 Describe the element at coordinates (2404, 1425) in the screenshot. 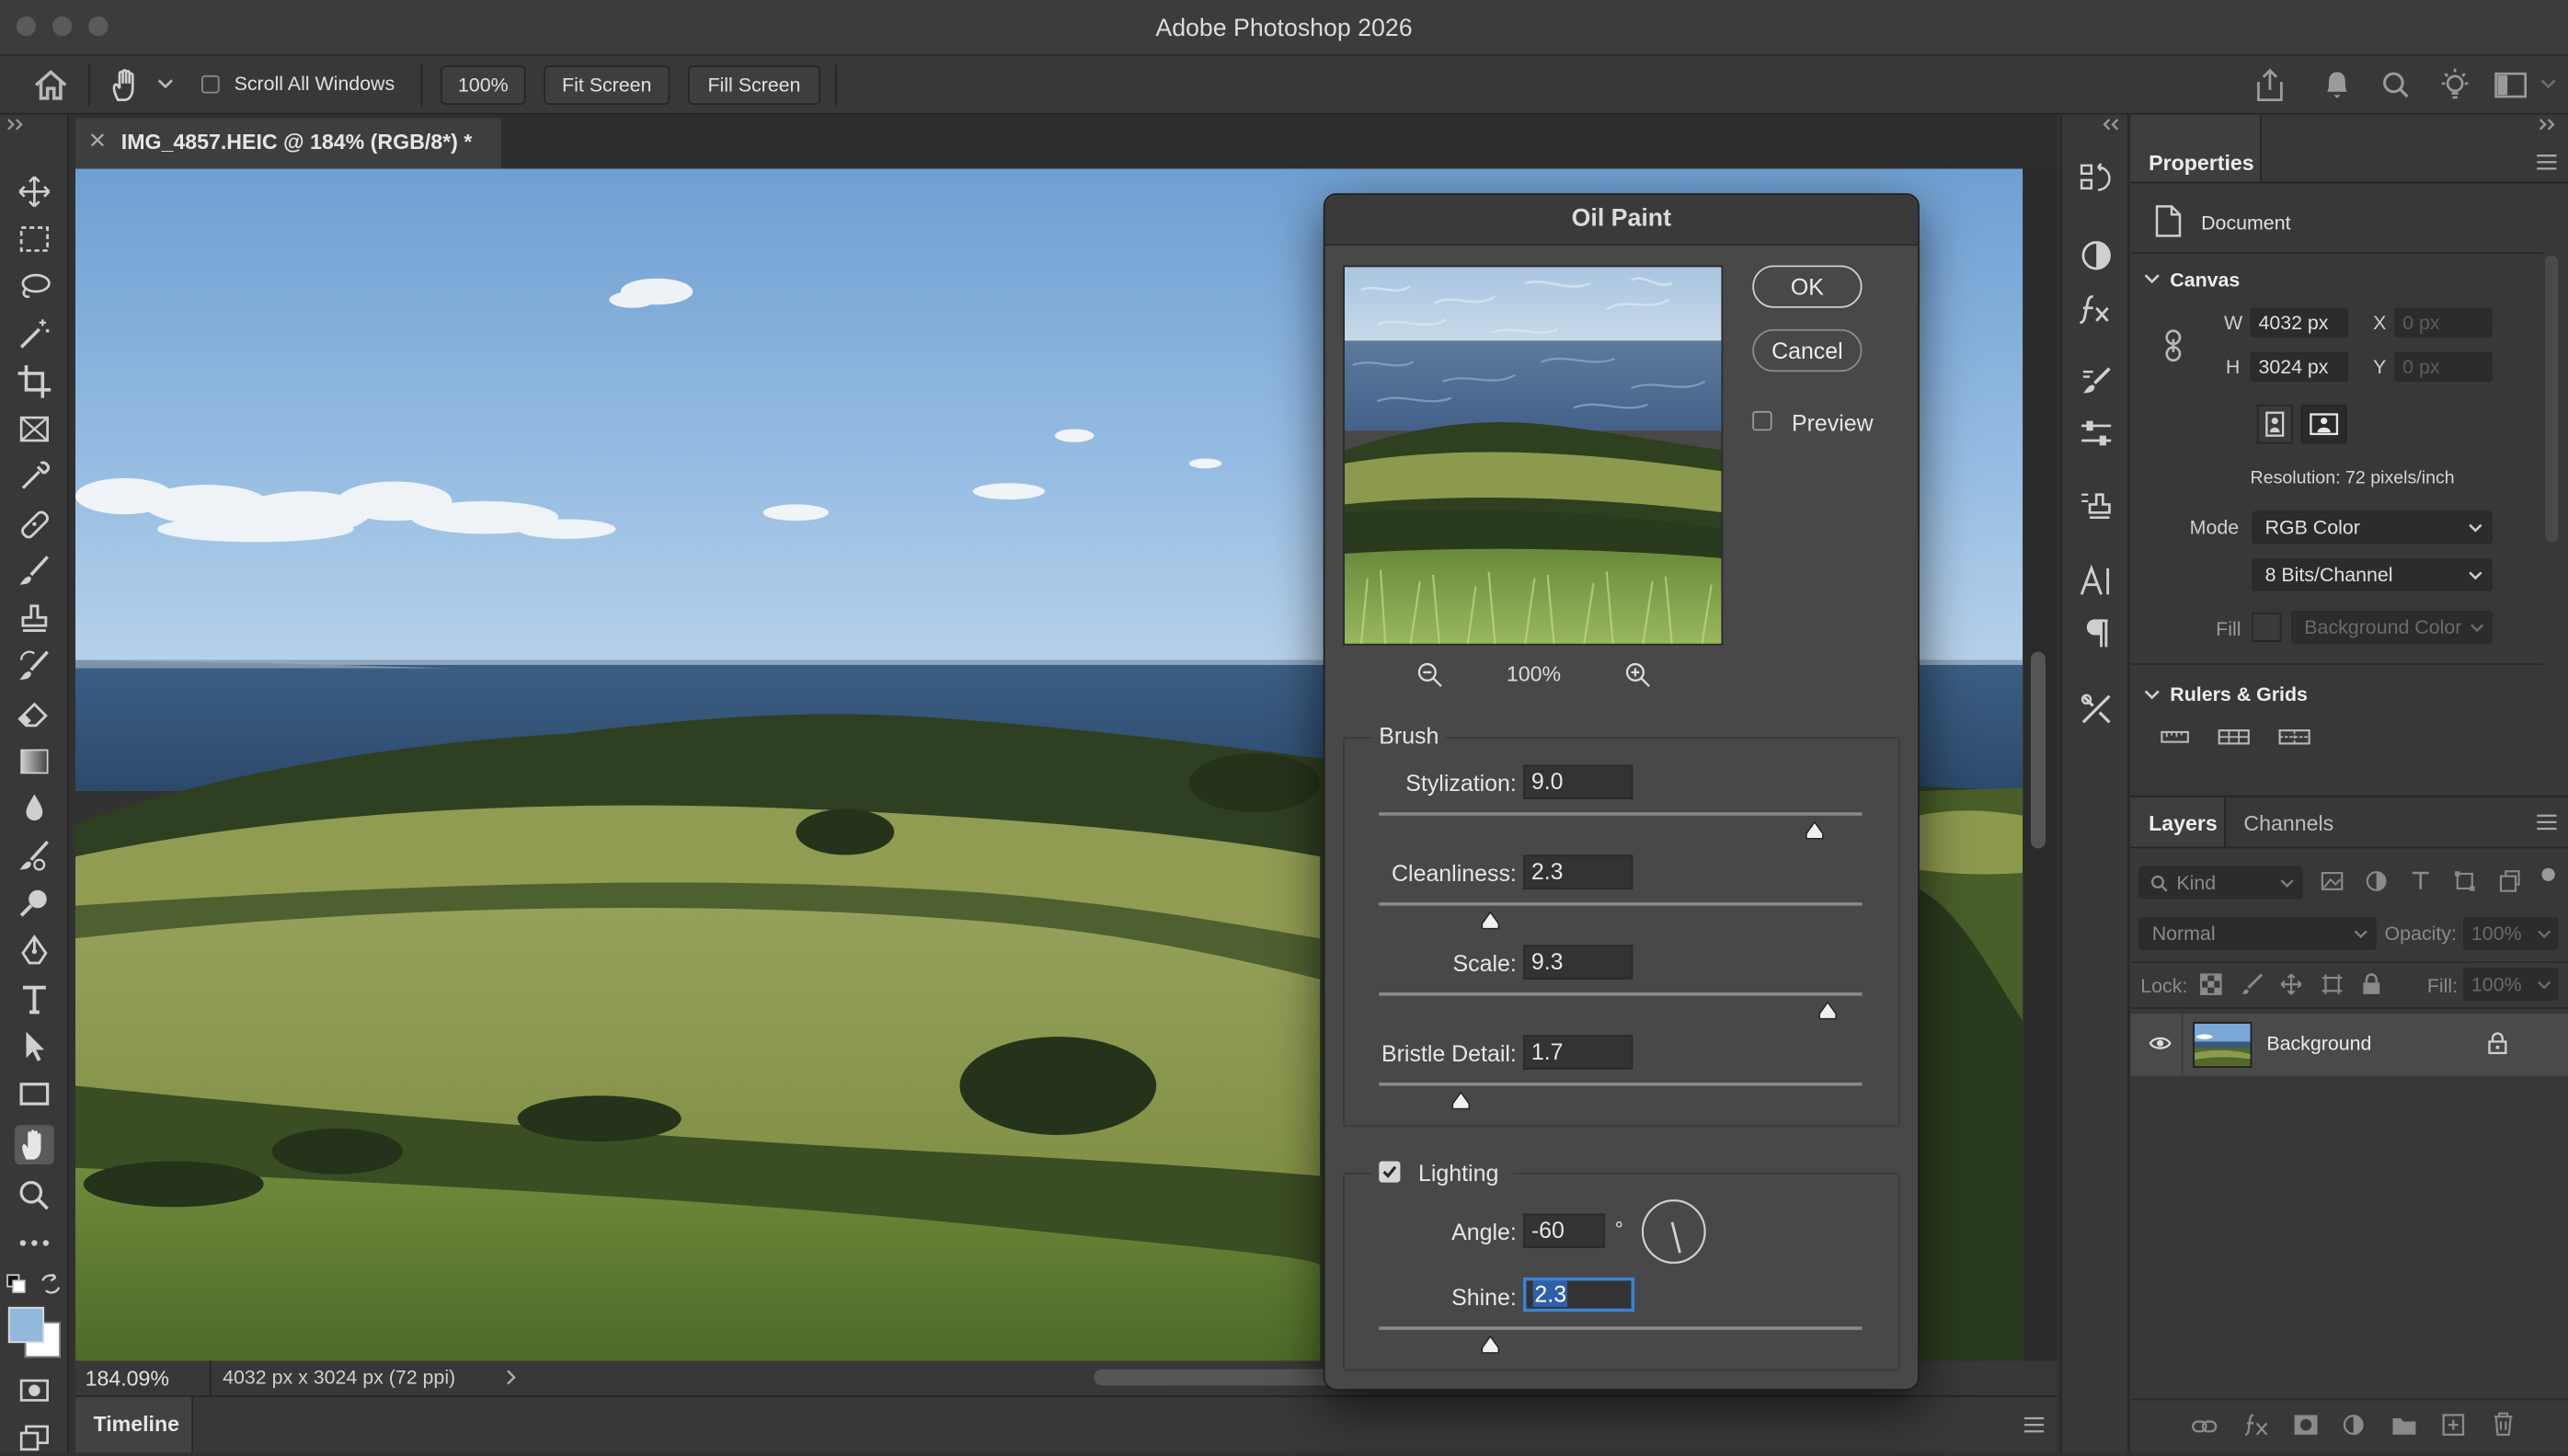

I see `new-group-icon` at that location.